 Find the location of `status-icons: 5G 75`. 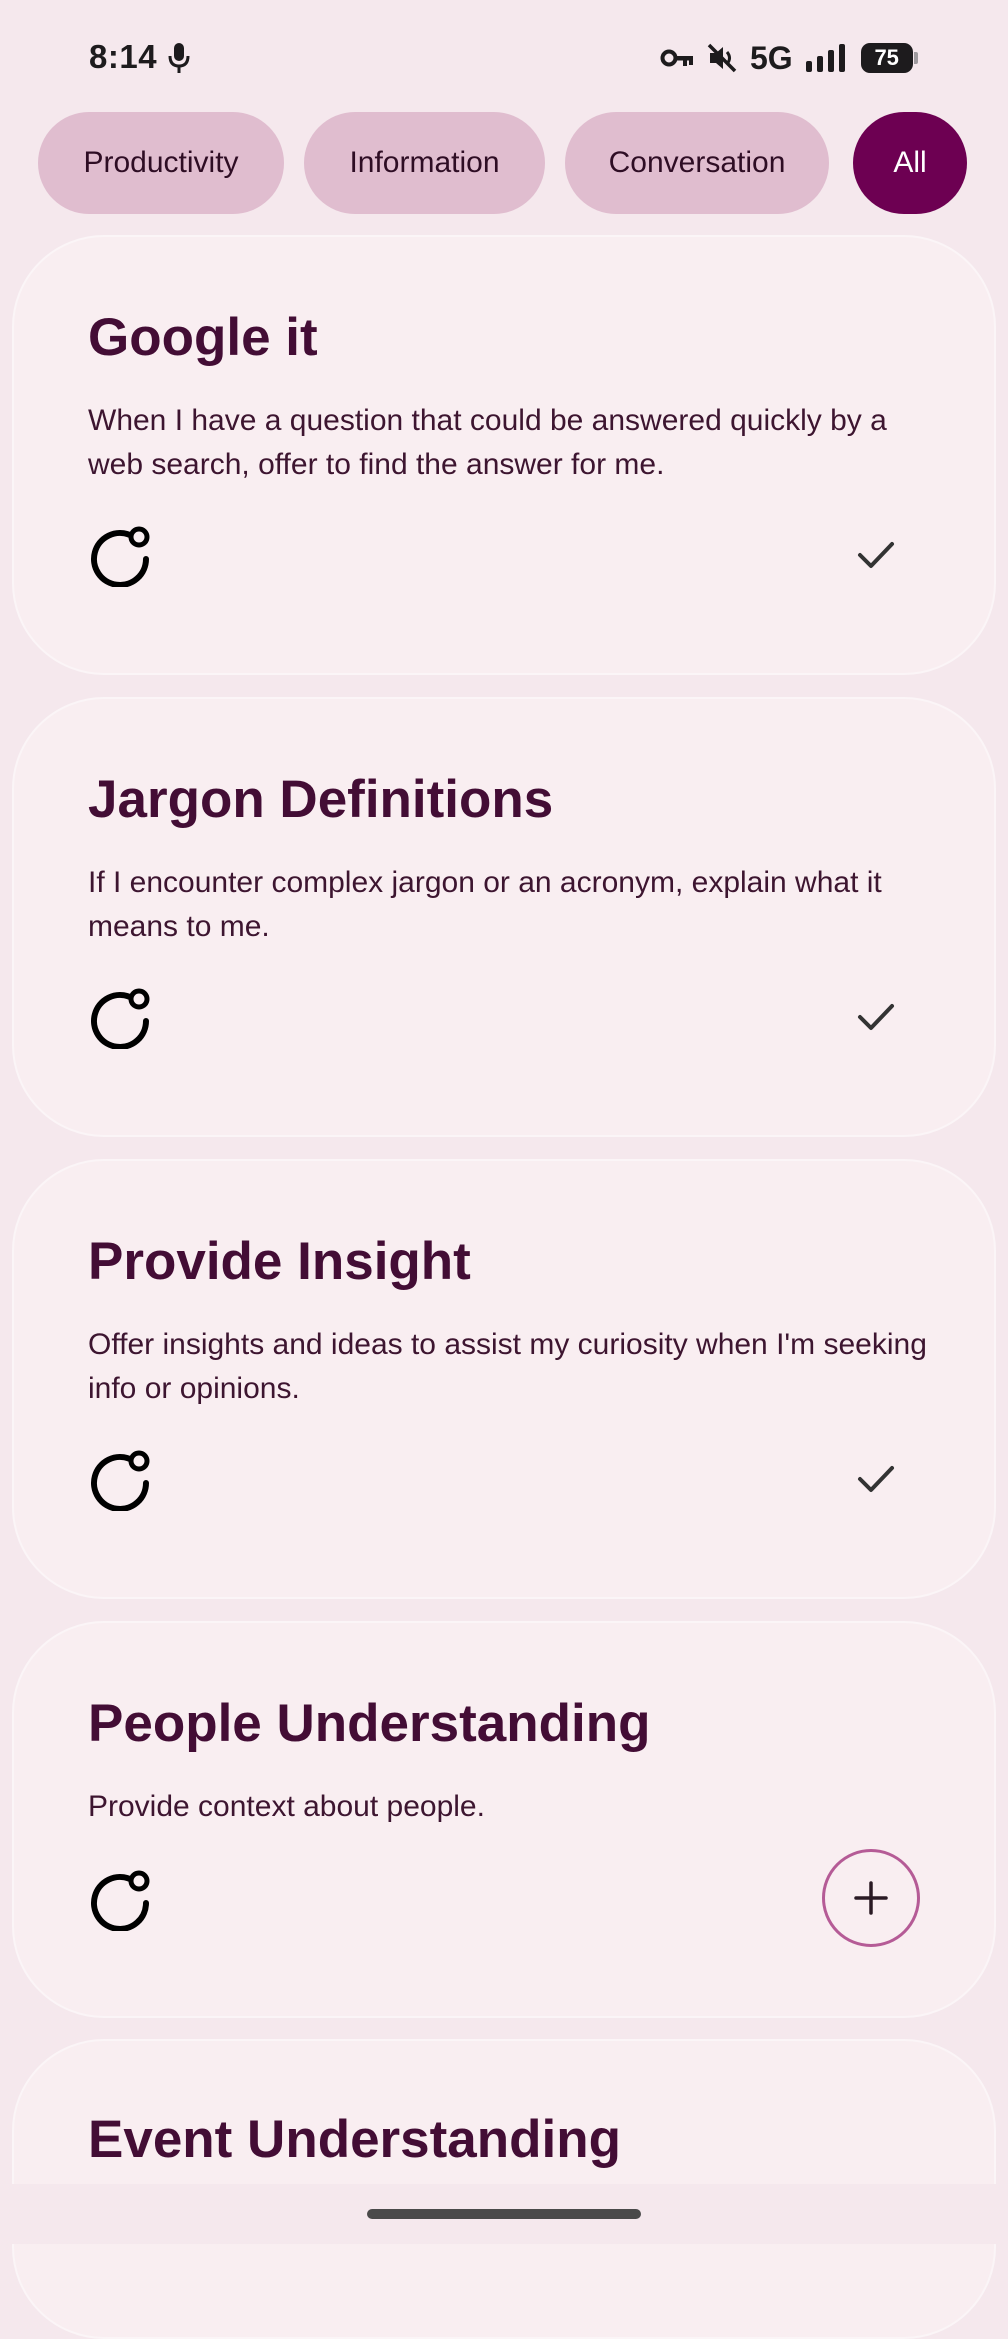

status-icons: 5G 75 is located at coordinates (789, 57).